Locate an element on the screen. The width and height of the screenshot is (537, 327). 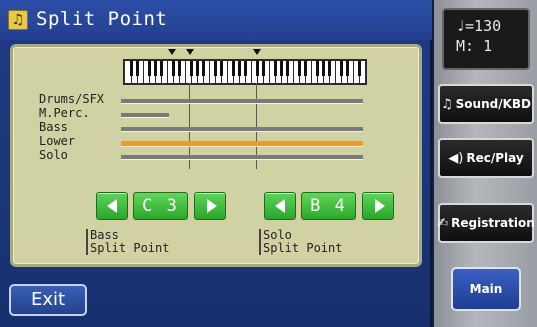
registration-icon: ✍ is located at coordinates (443, 223).